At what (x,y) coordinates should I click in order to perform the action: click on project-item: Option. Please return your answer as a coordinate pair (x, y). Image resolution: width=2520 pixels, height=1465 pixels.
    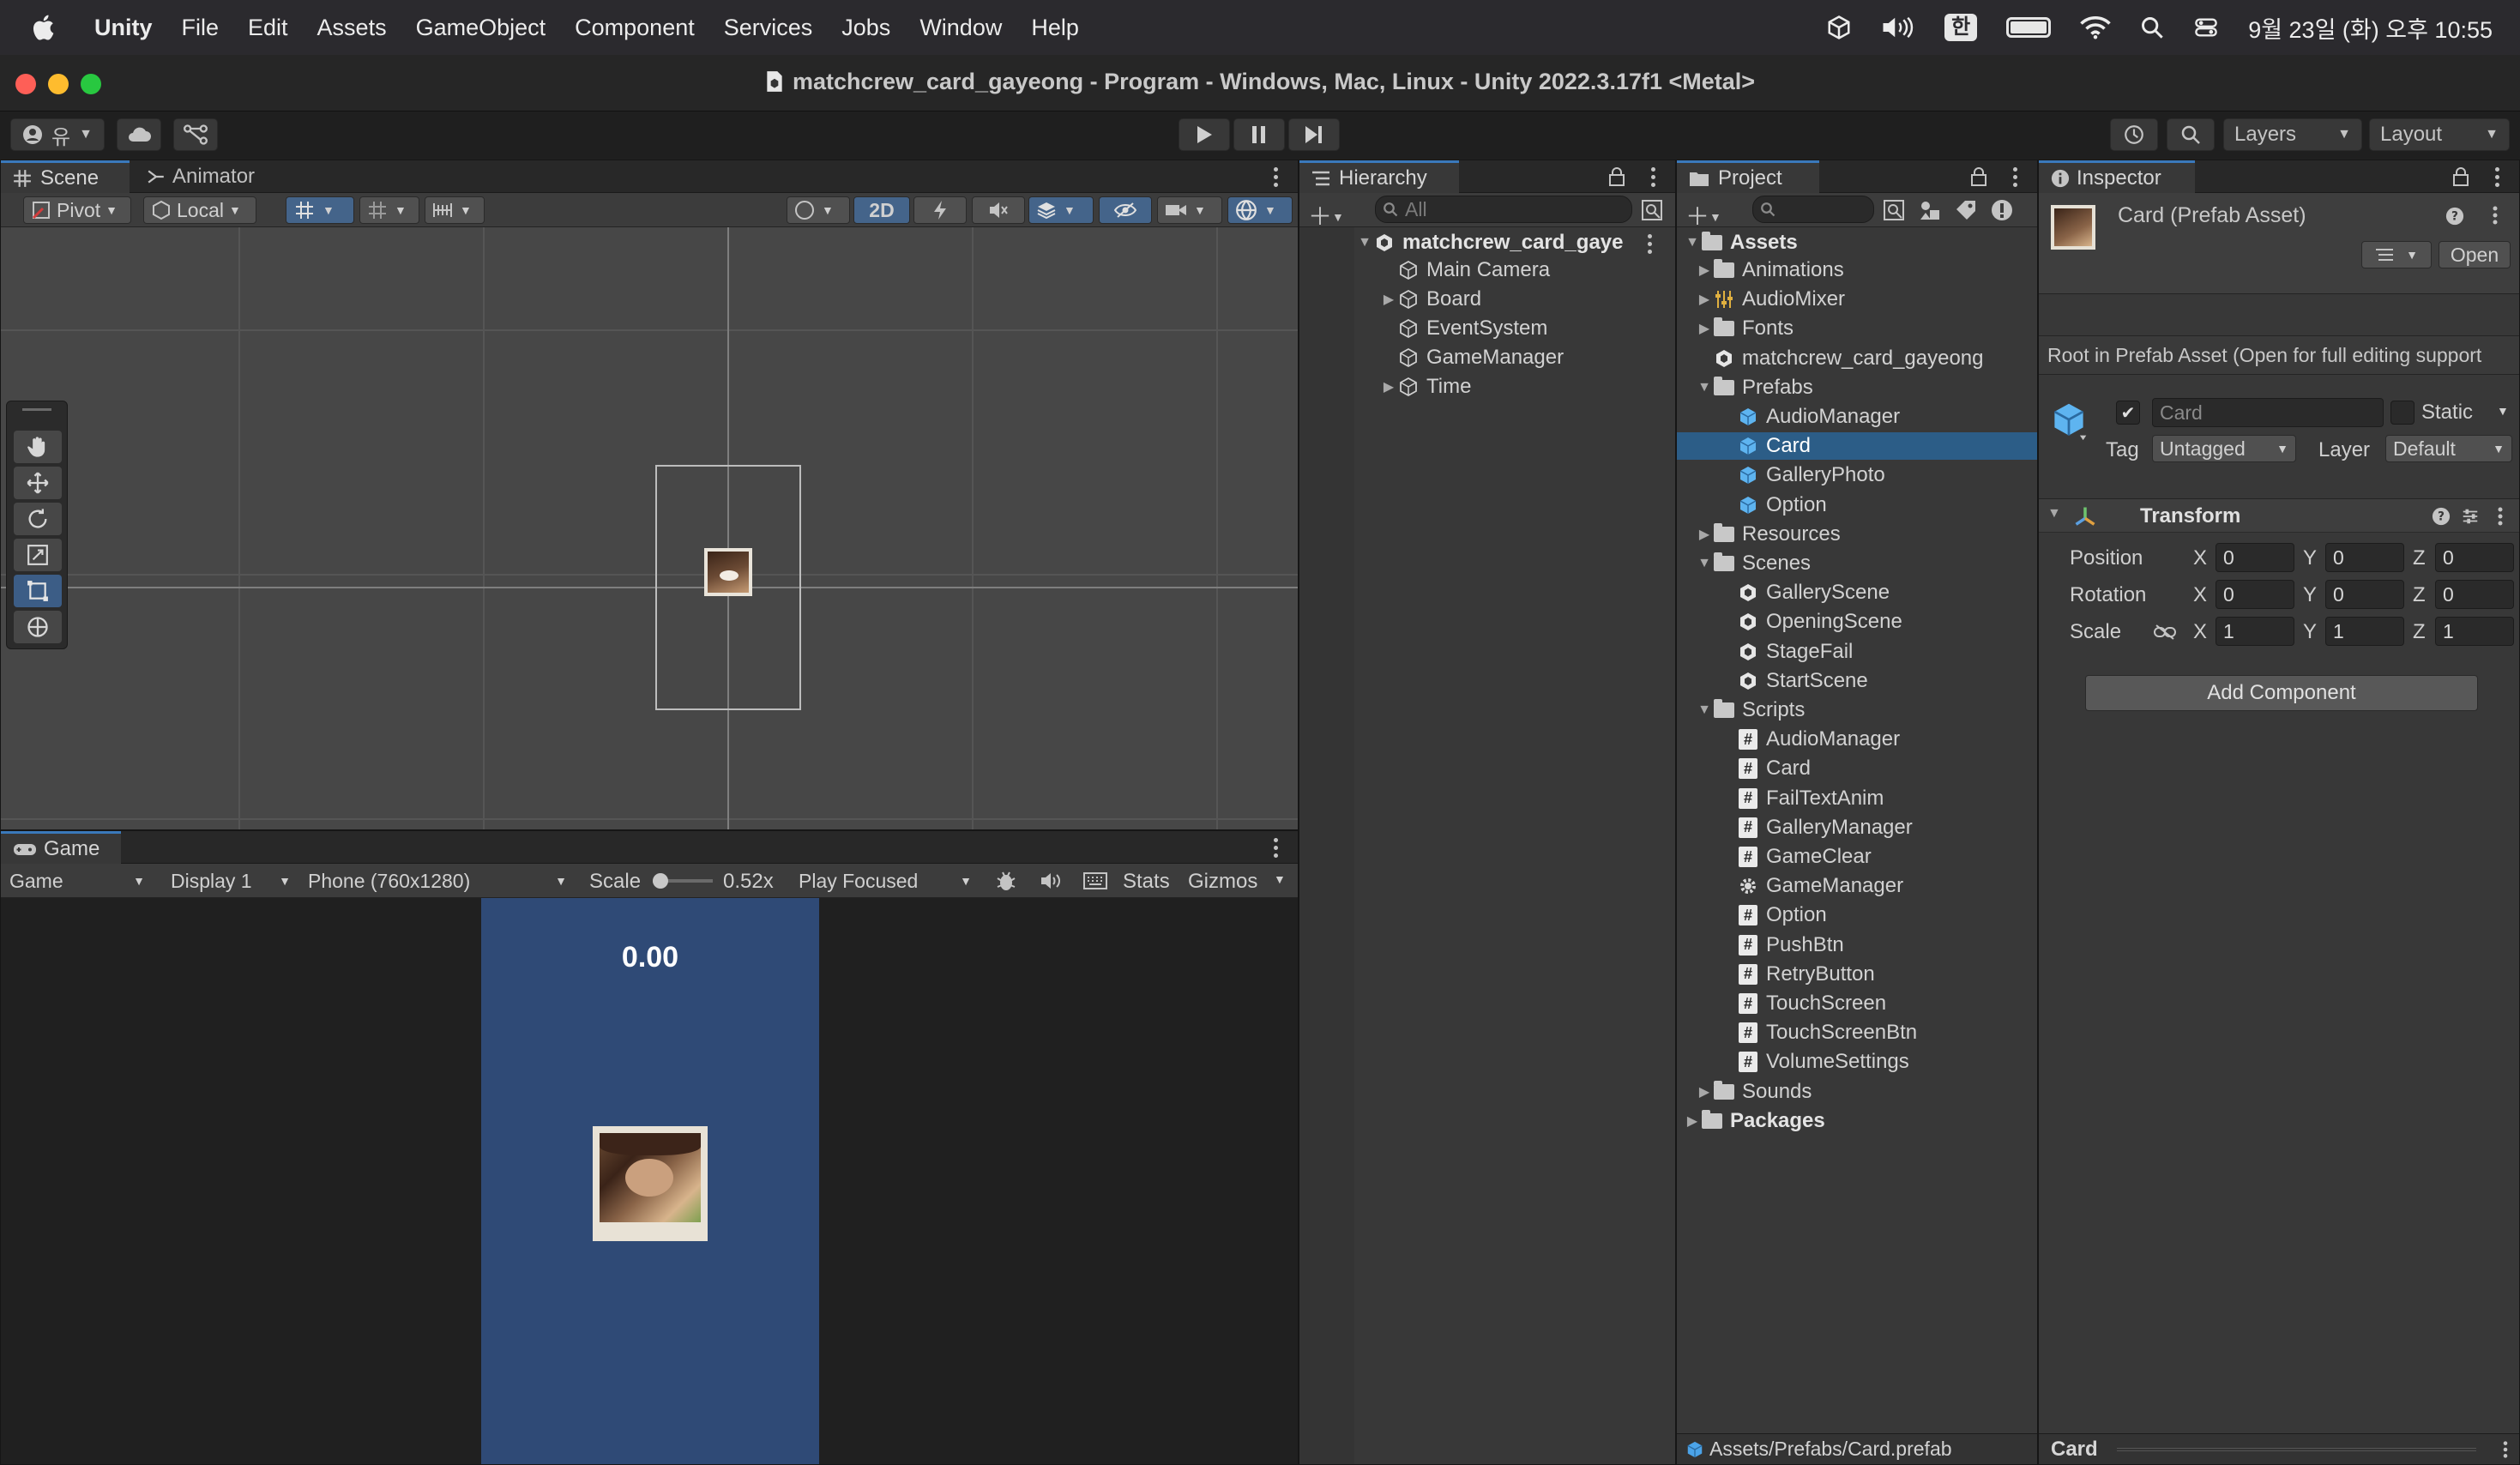
    Looking at the image, I should click on (1857, 505).